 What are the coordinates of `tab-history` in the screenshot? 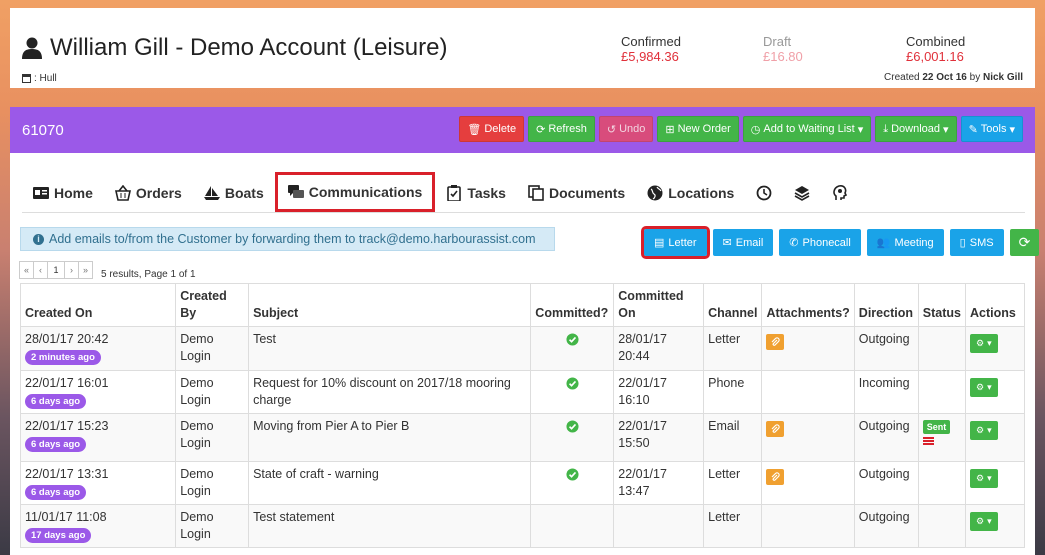 It's located at (764, 193).